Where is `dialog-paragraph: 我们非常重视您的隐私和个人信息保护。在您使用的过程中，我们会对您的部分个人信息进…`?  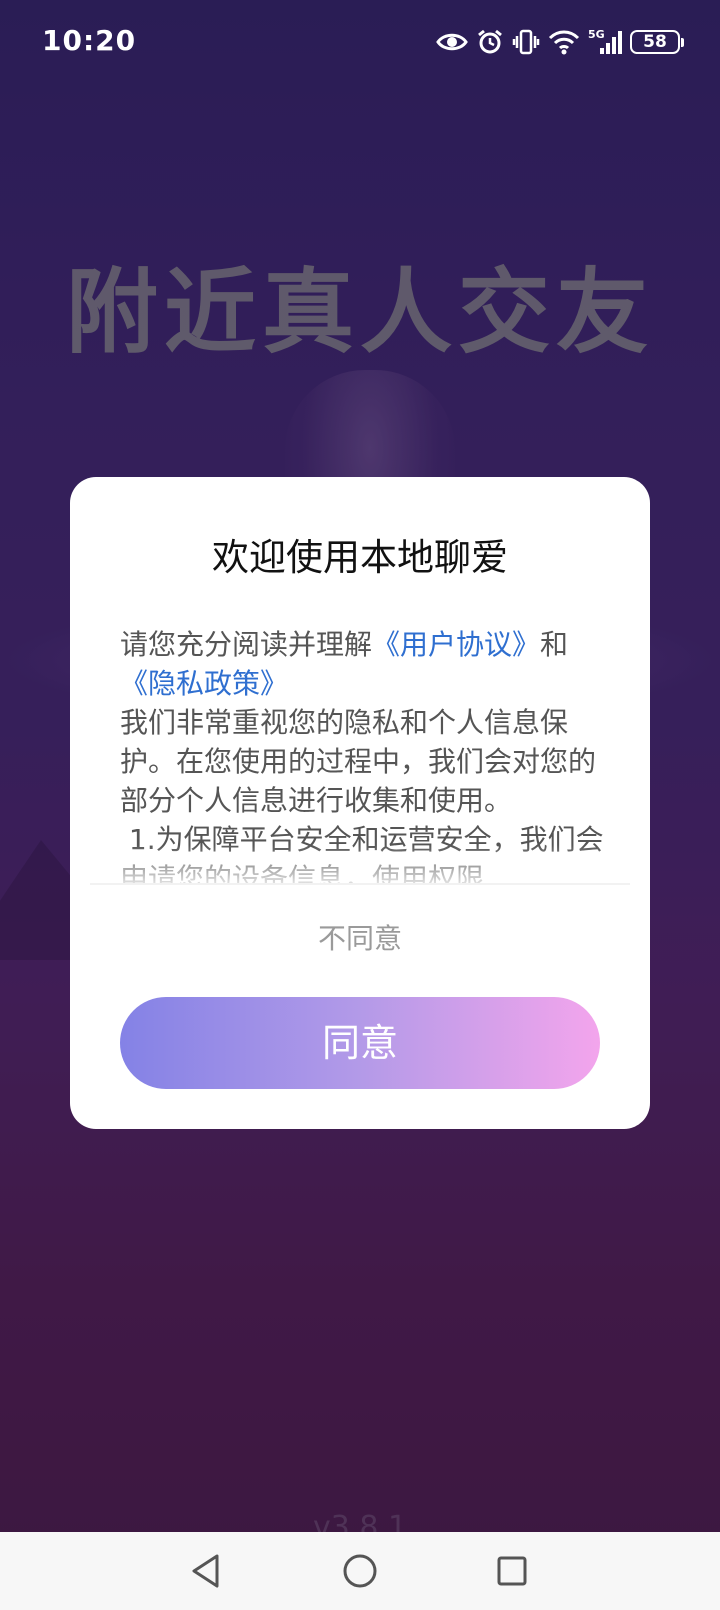
dialog-paragraph: 我们非常重视您的隐私和个人信息保护。在您使用的过程中，我们会对您的部分个人信息进… is located at coordinates (358, 761).